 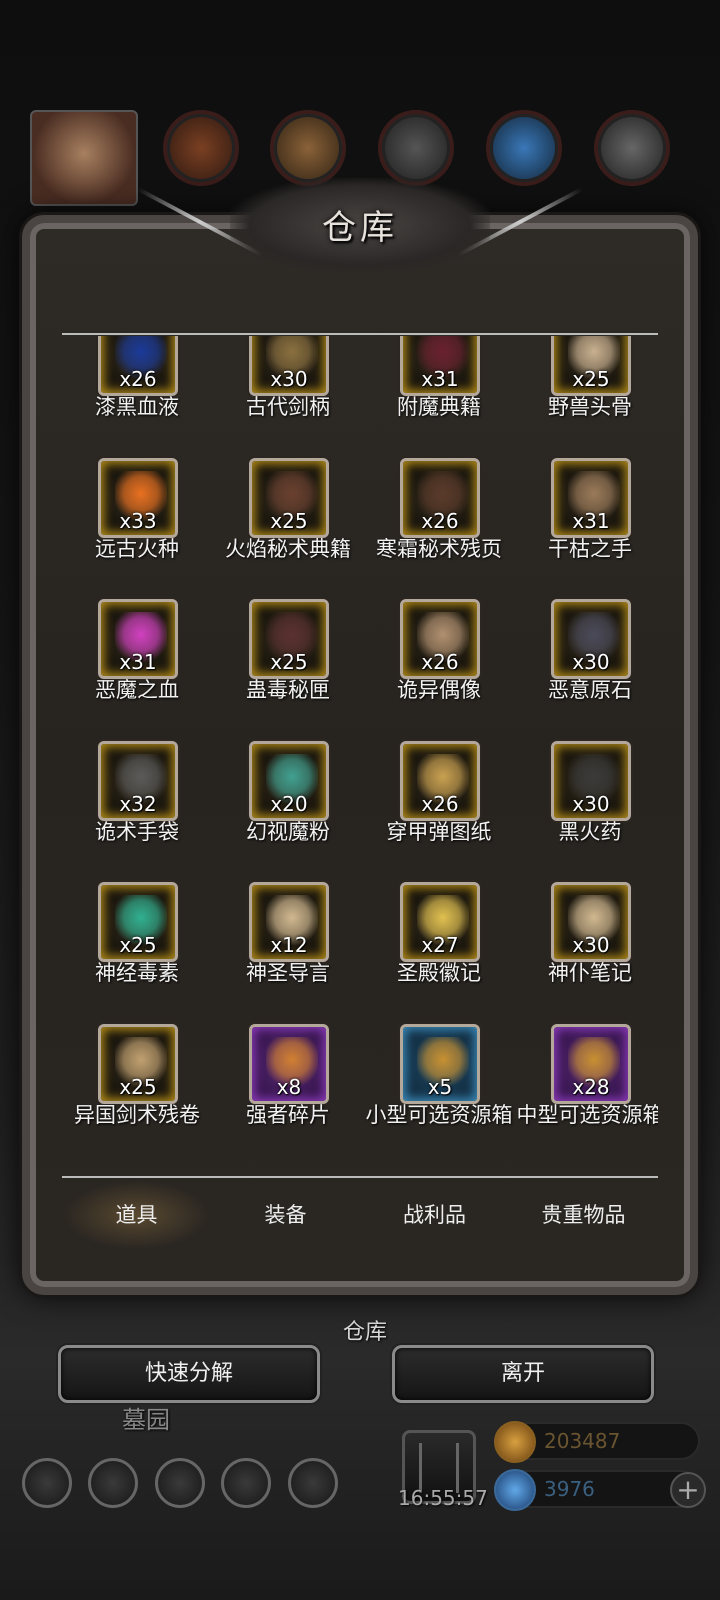 I want to click on tab-items: 道具, so click(x=136, y=1215).